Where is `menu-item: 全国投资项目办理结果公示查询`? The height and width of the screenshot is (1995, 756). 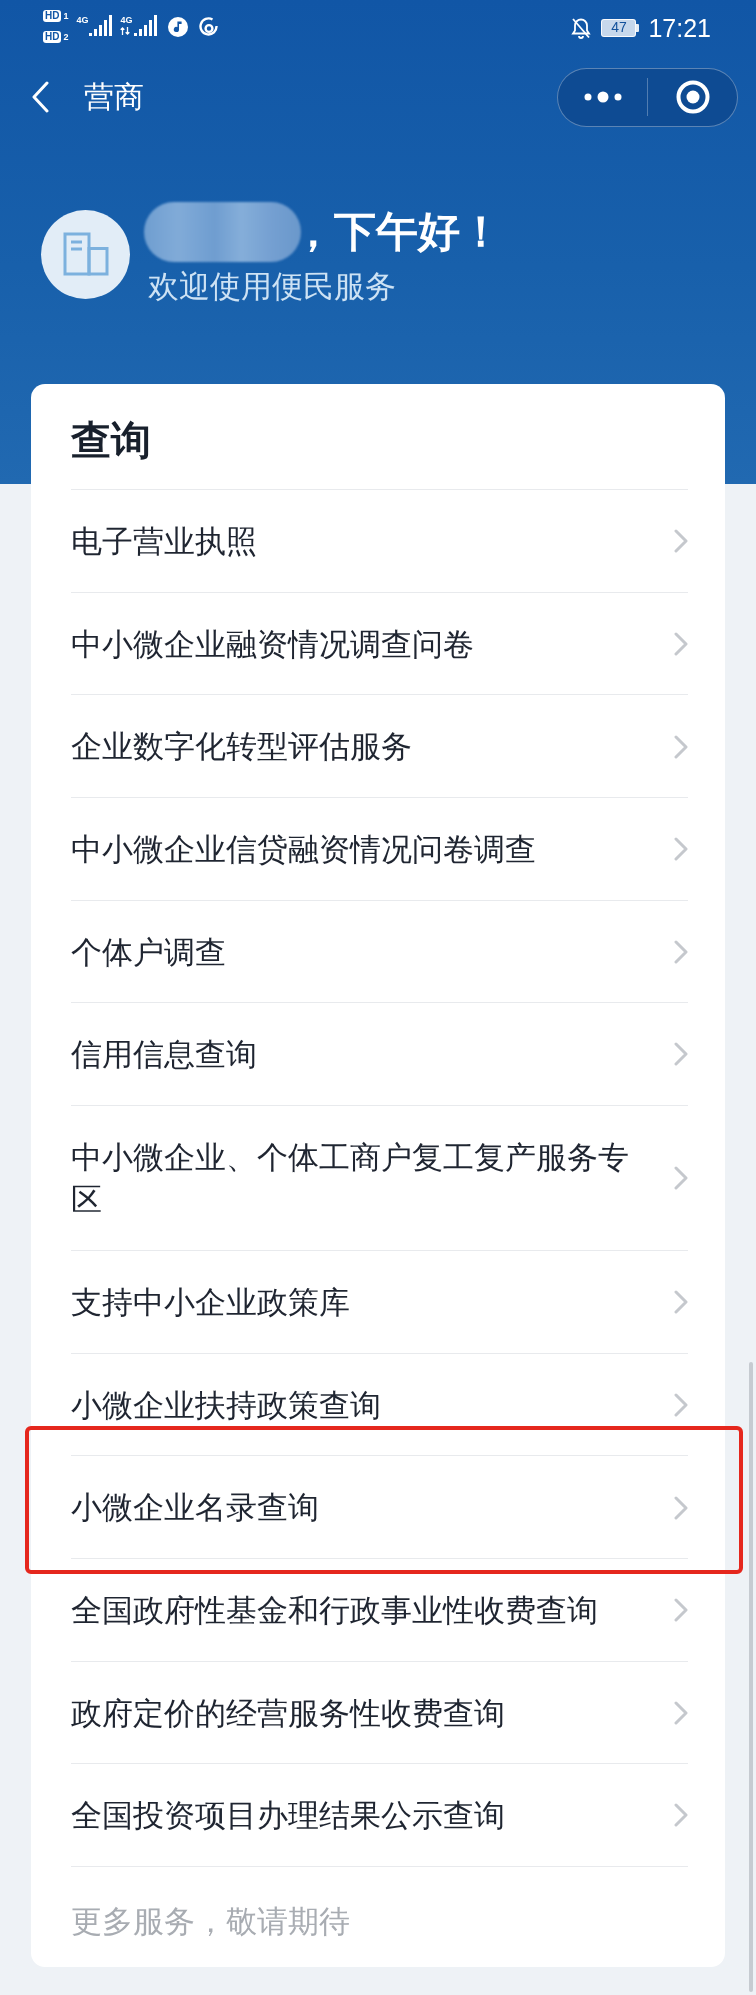 menu-item: 全国投资项目办理结果公示查询 is located at coordinates (379, 1815).